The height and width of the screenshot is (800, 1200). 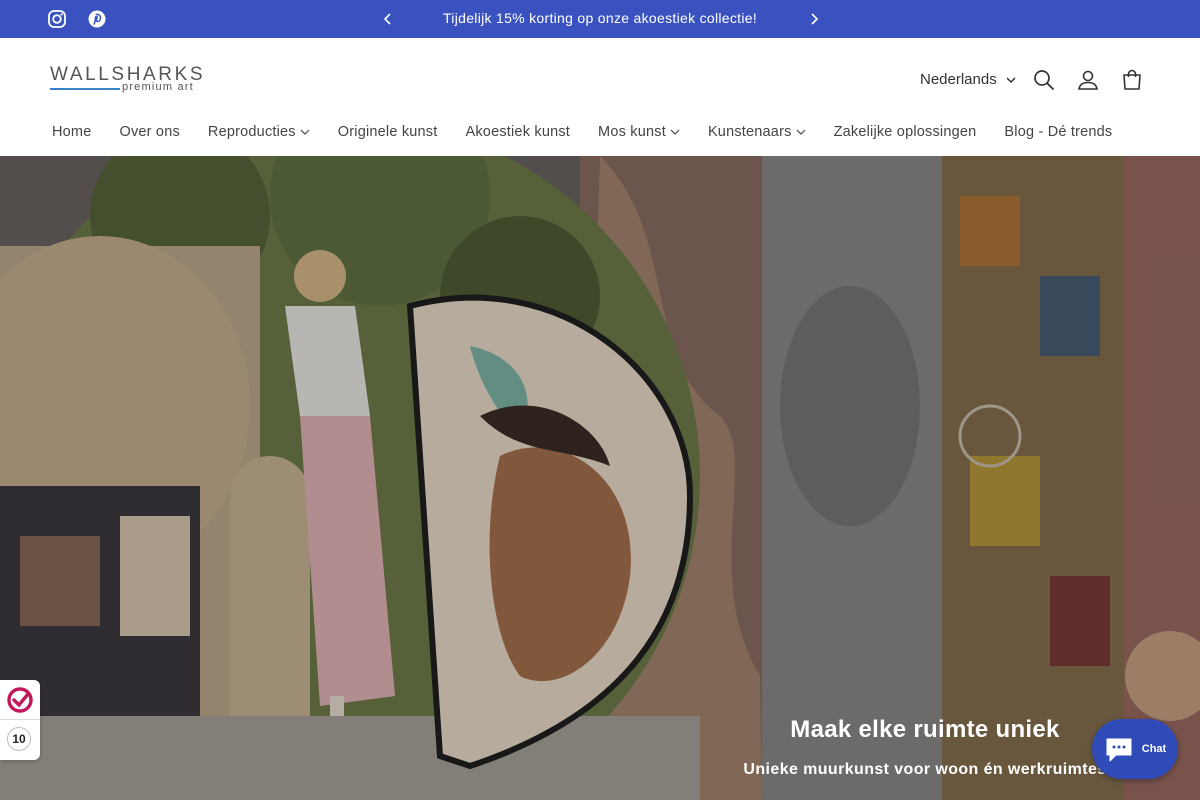 I want to click on nav-item-label: Zakelijke oplossingen, so click(x=905, y=132).